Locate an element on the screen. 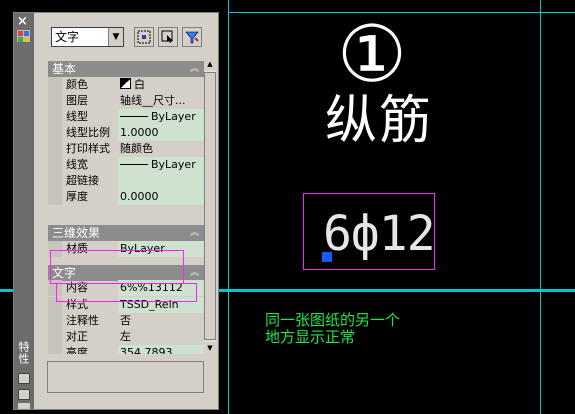 This screenshot has width=575, height=414. property-value: 左 is located at coordinates (161, 337).